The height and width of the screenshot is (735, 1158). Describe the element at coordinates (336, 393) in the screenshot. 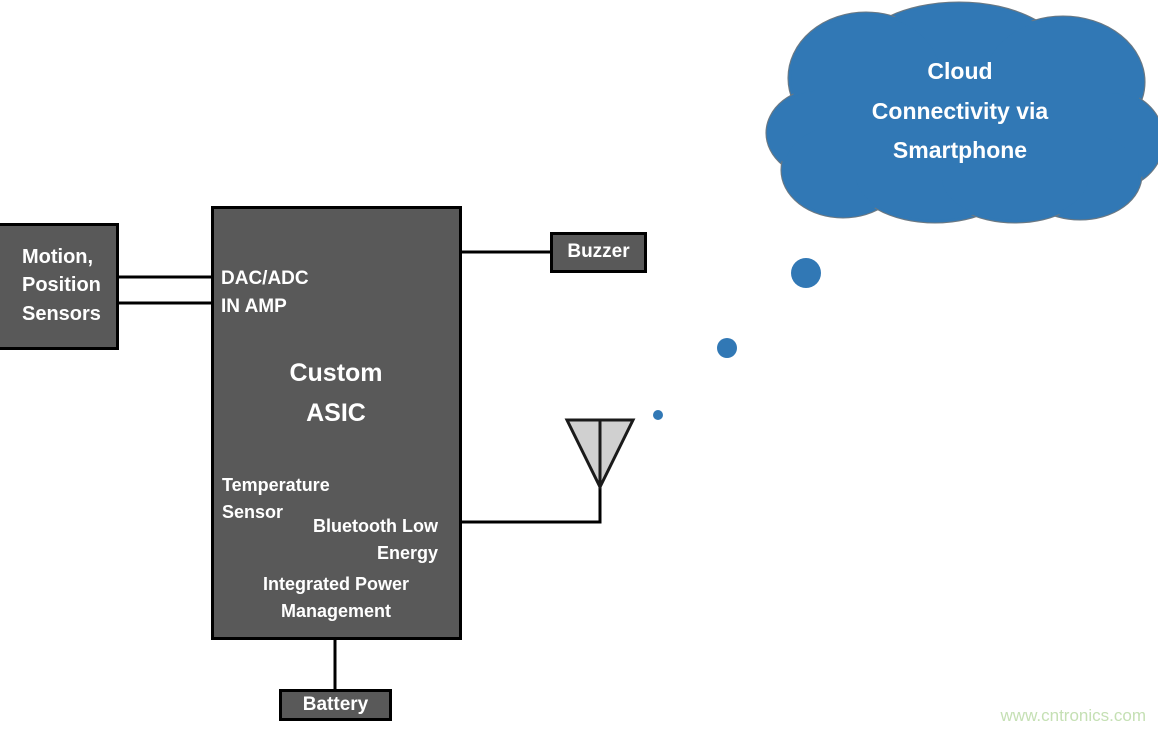

I see `asic-title-label: Custom ASIC` at that location.